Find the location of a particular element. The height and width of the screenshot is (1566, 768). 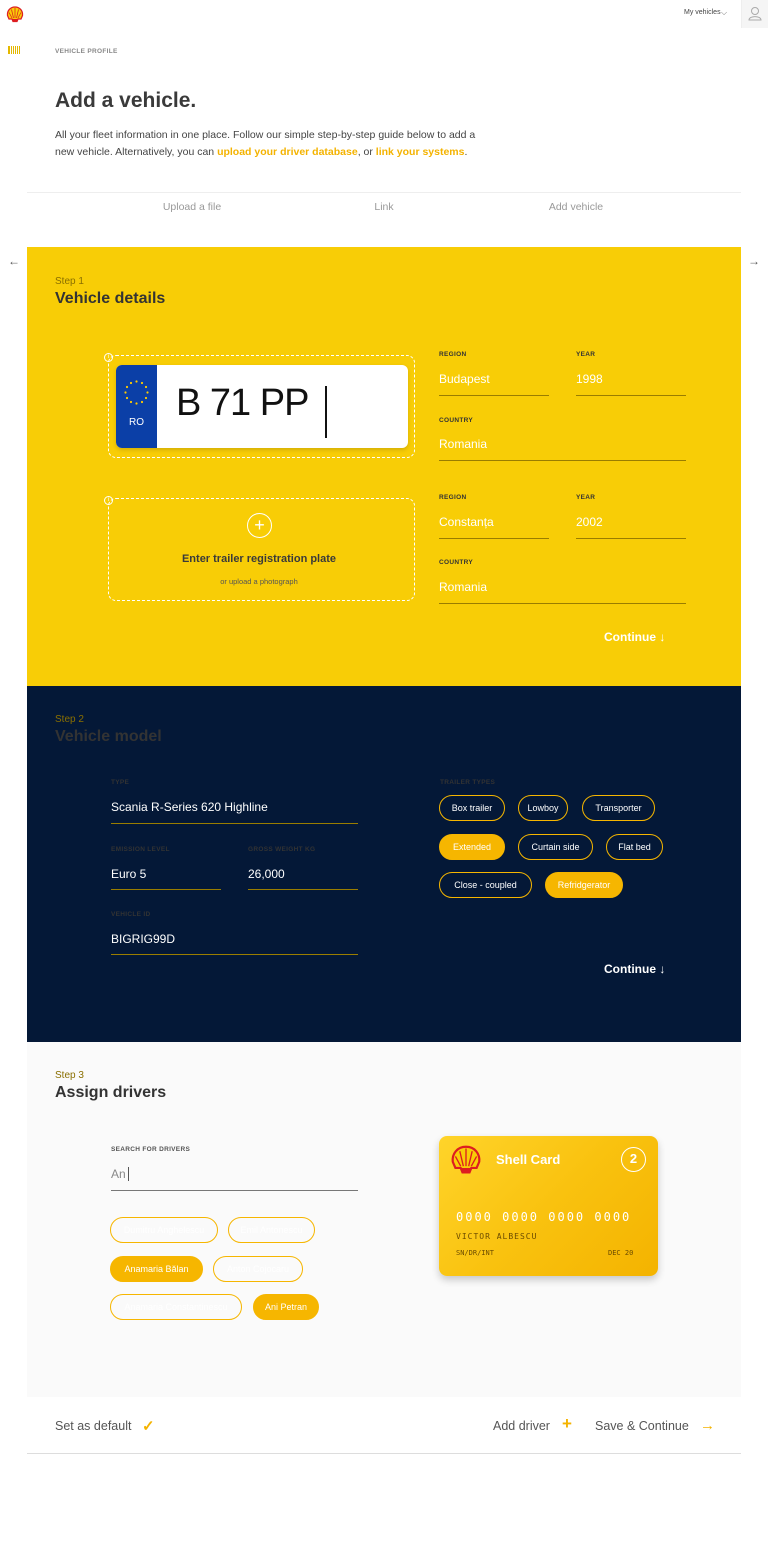

license-plate: RO B 71 PP is located at coordinates (262, 406).